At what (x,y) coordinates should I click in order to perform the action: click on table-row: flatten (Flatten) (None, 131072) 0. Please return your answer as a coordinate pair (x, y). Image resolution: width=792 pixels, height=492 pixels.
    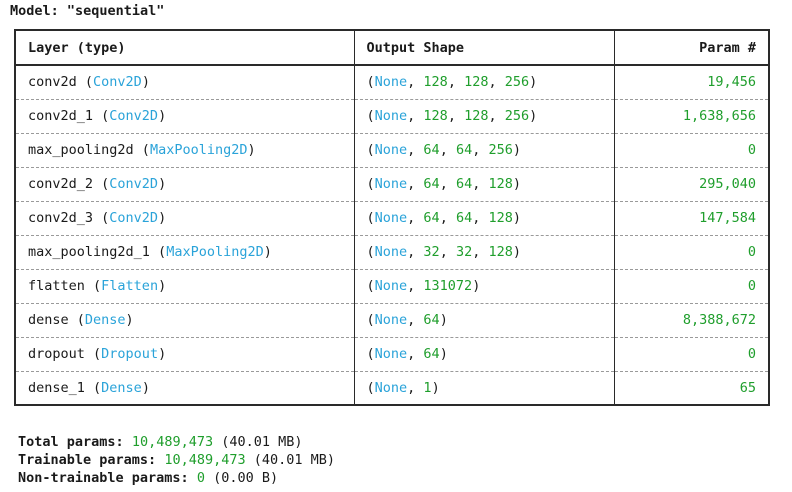
    Looking at the image, I should click on (392, 286).